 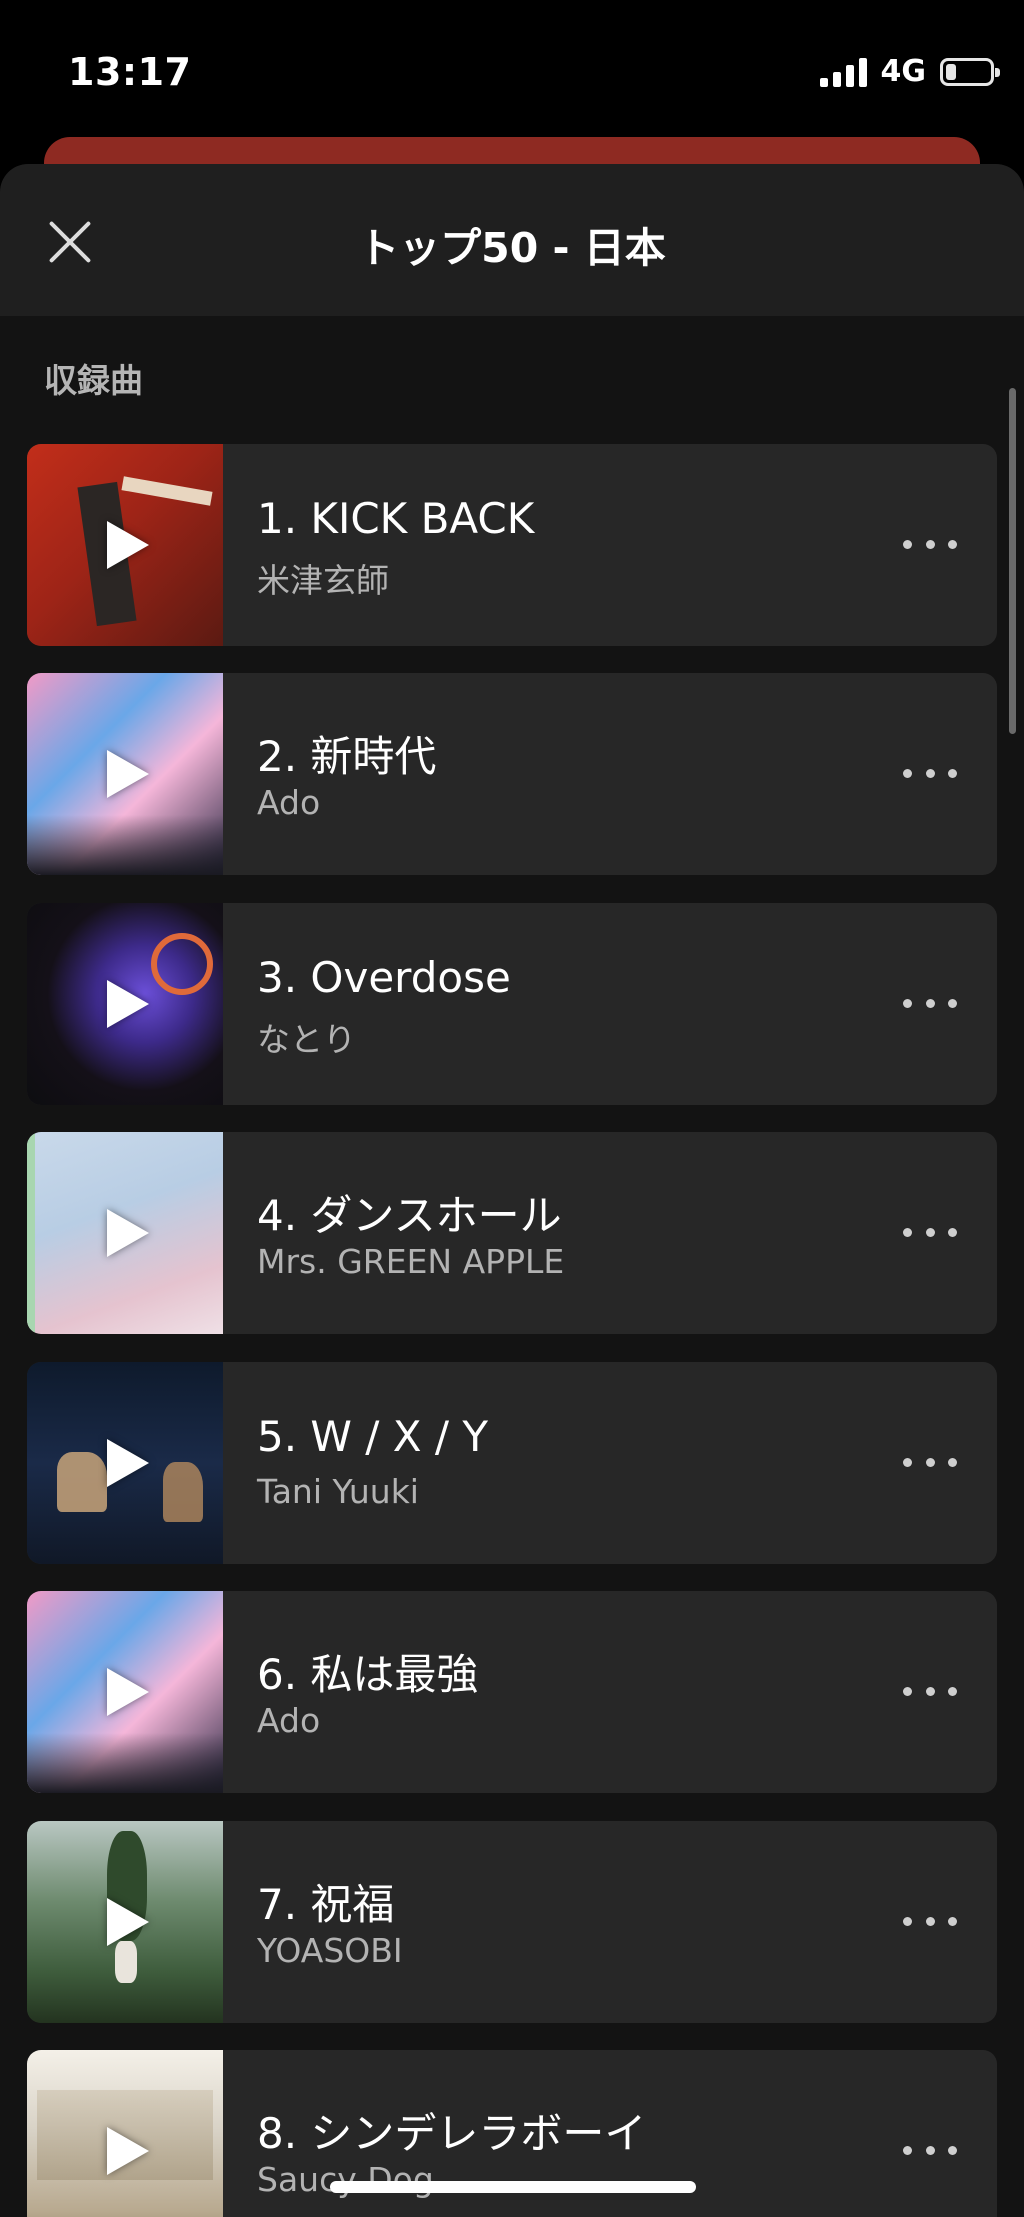 I want to click on track-artist: Saucy Dog, so click(x=345, y=2179).